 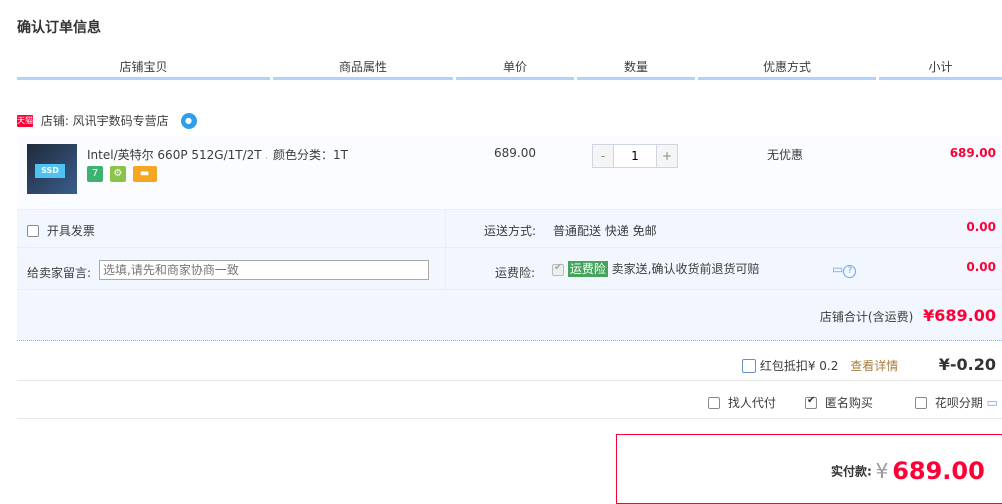 I want to click on red-packet-label: 红包抵扣¥ 0.2, so click(x=799, y=366).